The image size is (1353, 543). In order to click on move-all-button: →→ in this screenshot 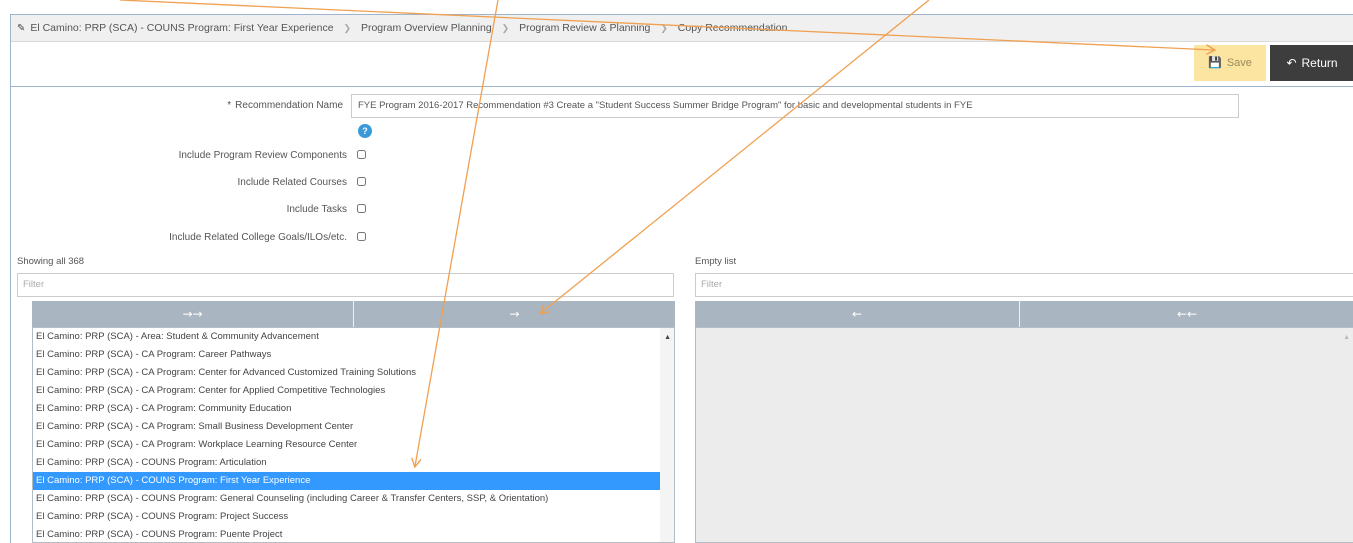, I will do `click(192, 314)`.